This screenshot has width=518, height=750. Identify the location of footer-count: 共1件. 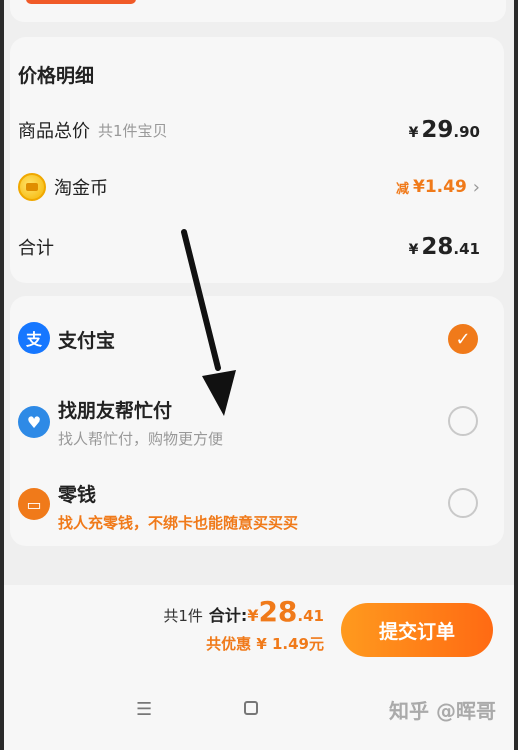
(183, 616).